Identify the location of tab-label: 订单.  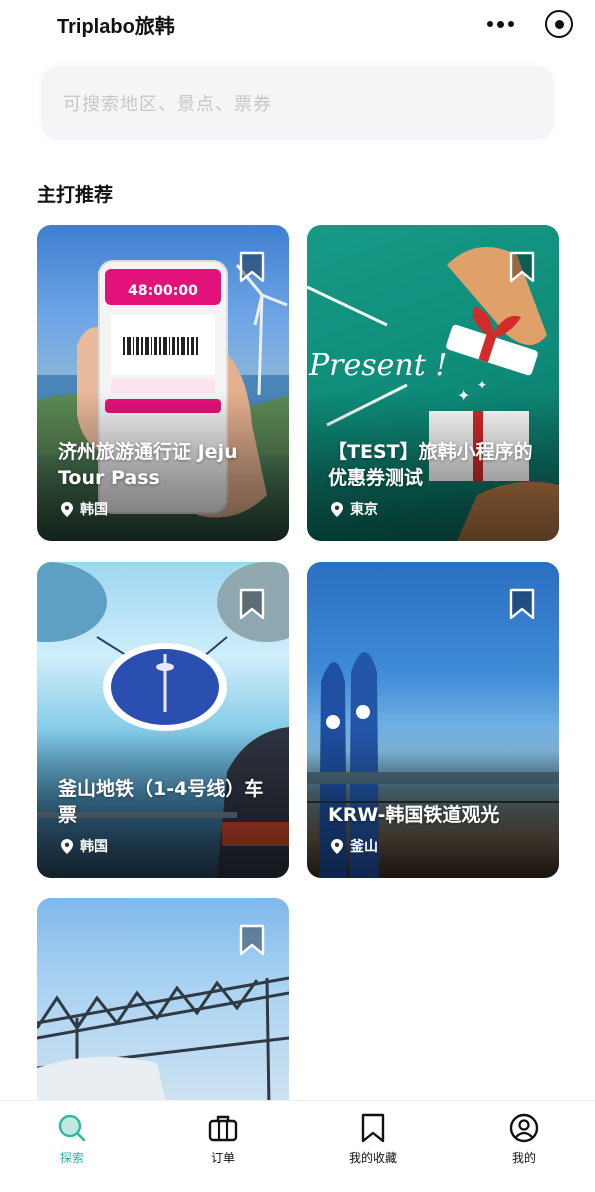
(222, 1158).